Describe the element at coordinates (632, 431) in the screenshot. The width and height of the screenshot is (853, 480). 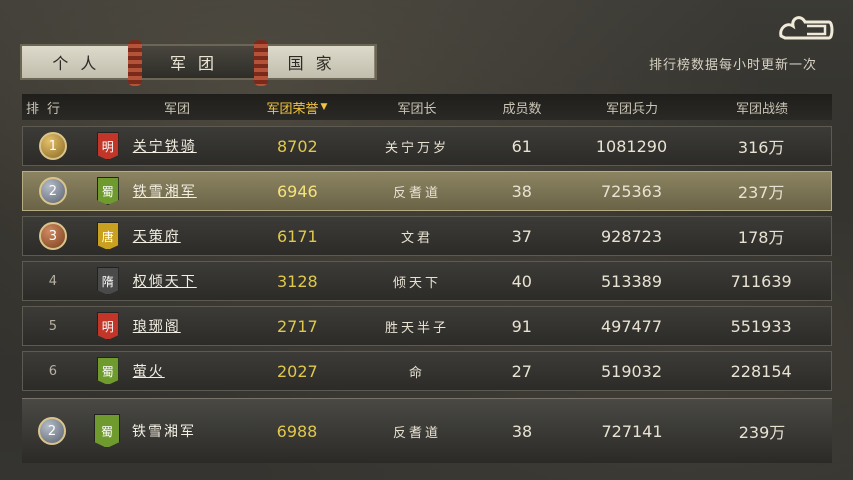
I see `own-legion-power: 727141` at that location.